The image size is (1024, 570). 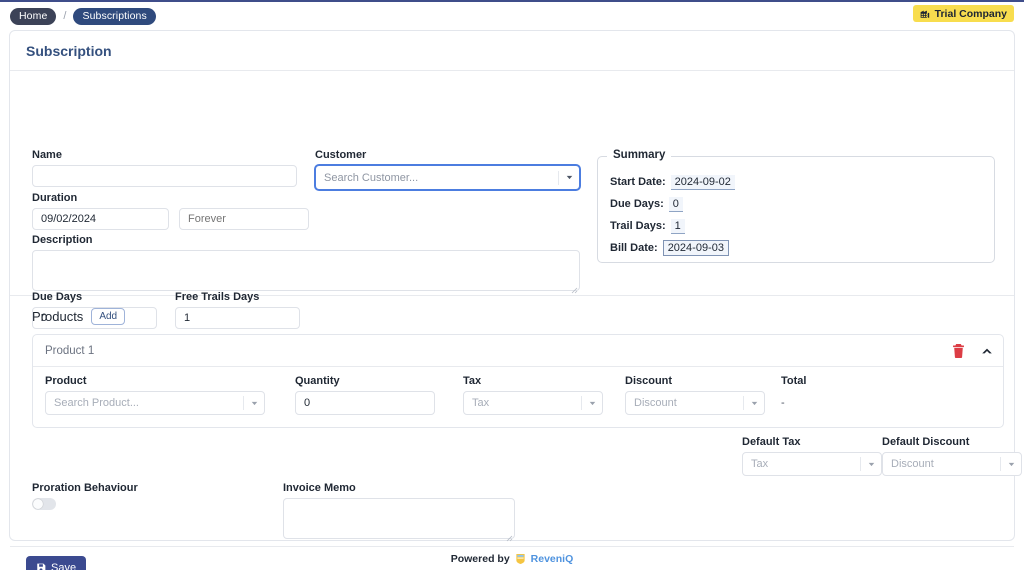 I want to click on brand-name: ReveniQ, so click(x=552, y=559).